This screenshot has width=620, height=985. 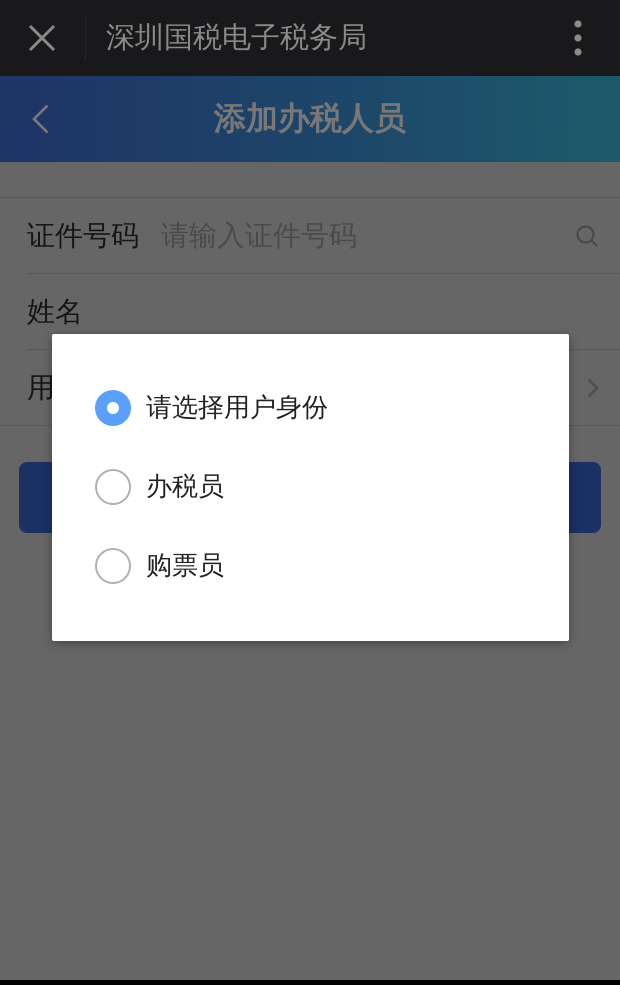 What do you see at coordinates (41, 388) in the screenshot?
I see `field-label: 用` at bounding box center [41, 388].